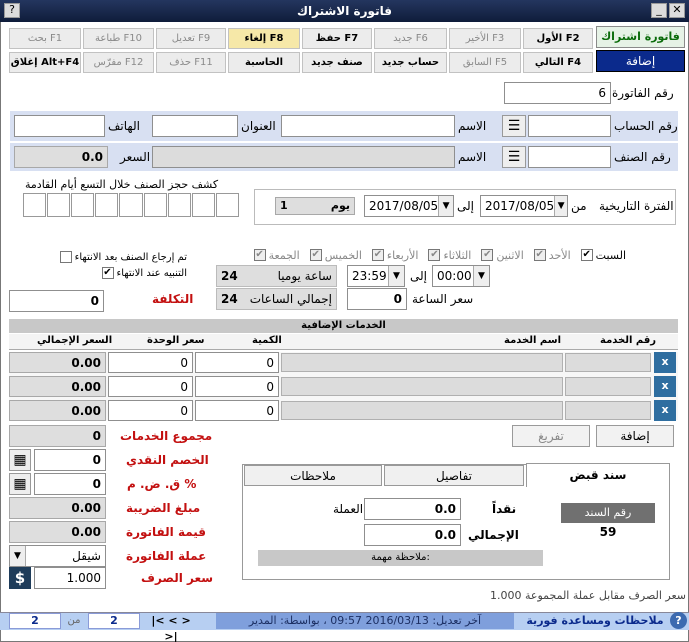 The image size is (689, 642). What do you see at coordinates (45, 62) in the screenshot?
I see `exit-button: إغلاق Alt+F4` at bounding box center [45, 62].